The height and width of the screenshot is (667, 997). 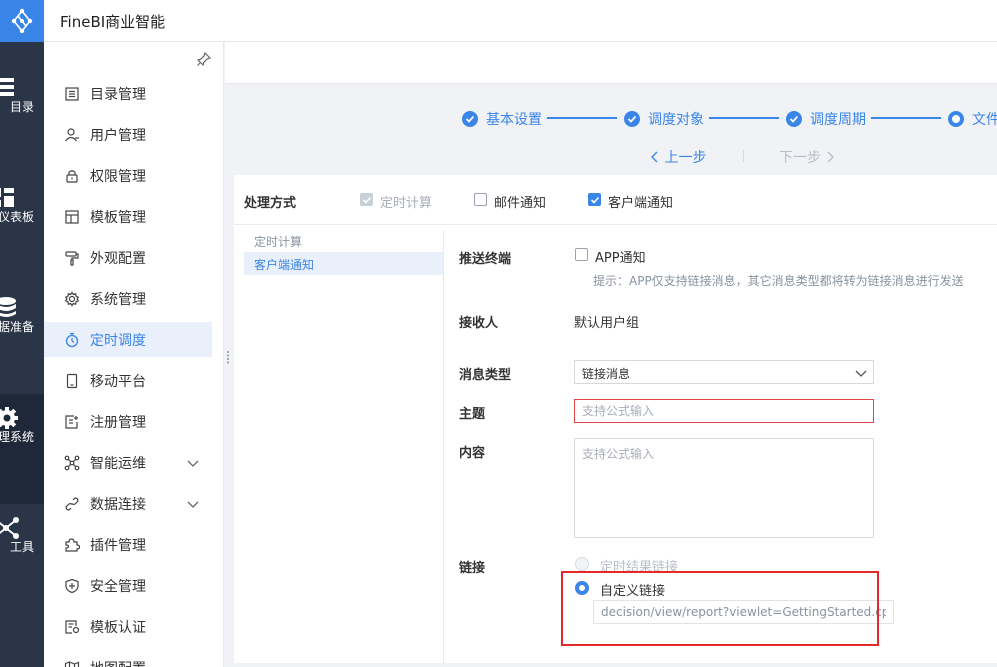 What do you see at coordinates (581, 254) in the screenshot?
I see `app-notify-checkbox` at bounding box center [581, 254].